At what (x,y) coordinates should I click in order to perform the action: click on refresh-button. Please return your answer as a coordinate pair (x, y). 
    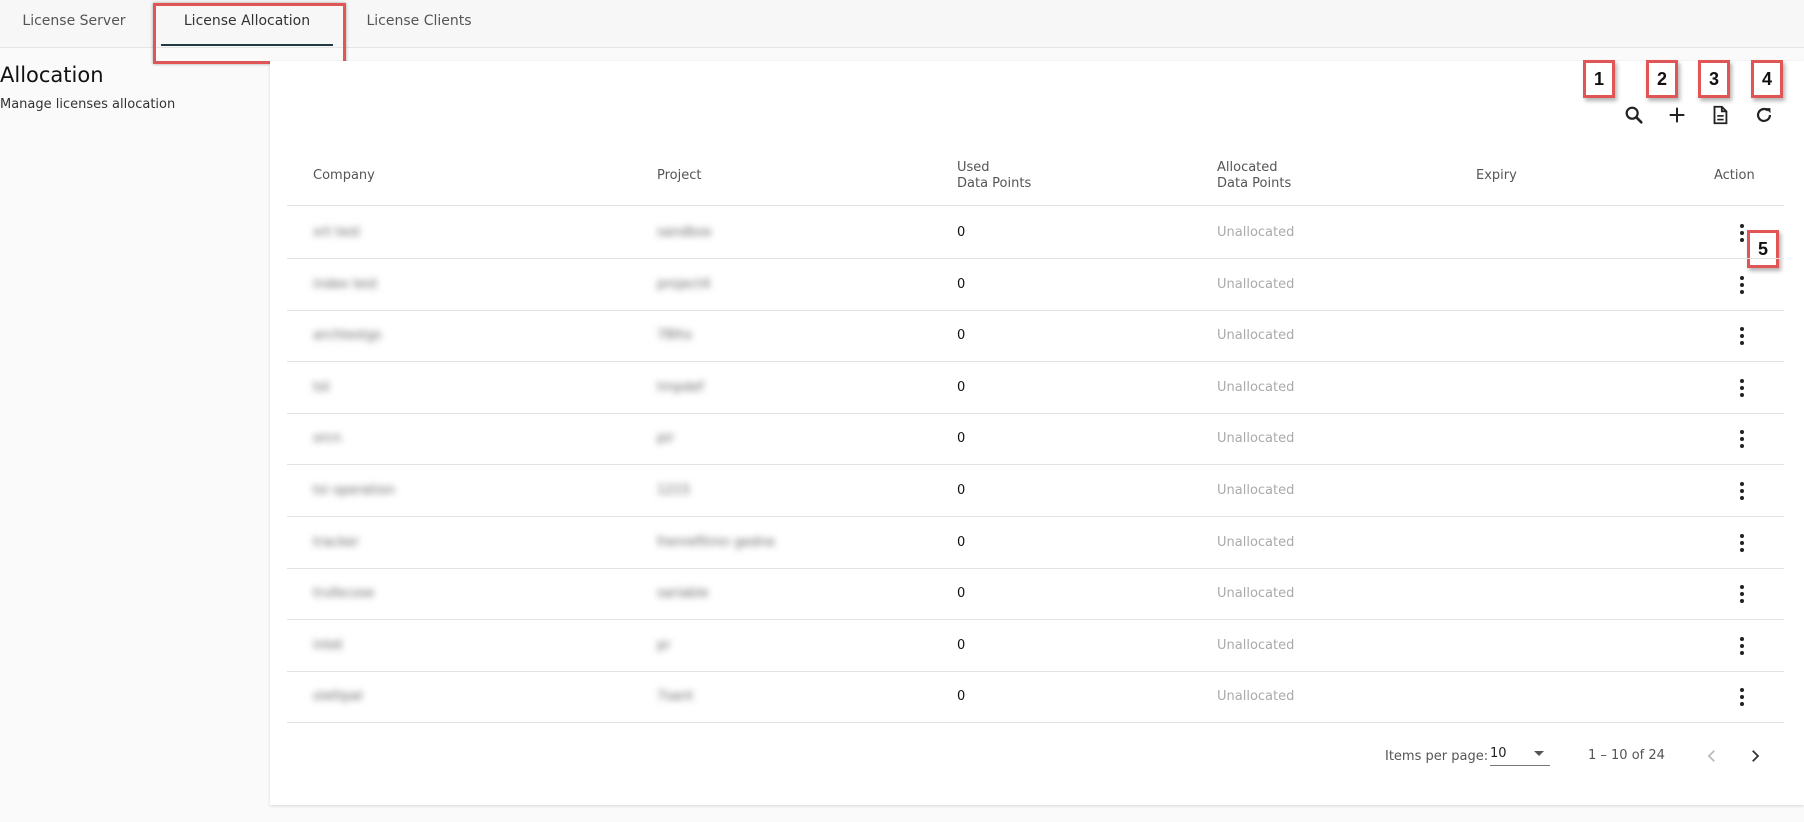
    Looking at the image, I should click on (1764, 115).